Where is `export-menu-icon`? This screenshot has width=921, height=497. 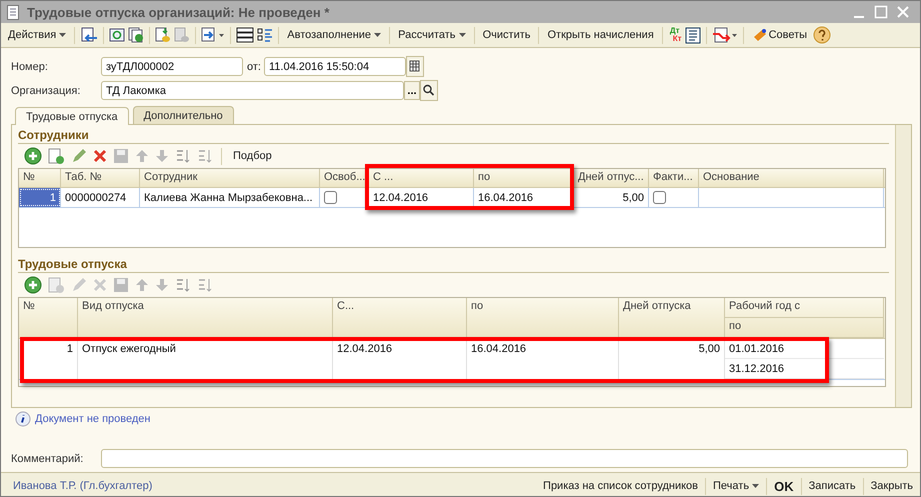 export-menu-icon is located at coordinates (213, 35).